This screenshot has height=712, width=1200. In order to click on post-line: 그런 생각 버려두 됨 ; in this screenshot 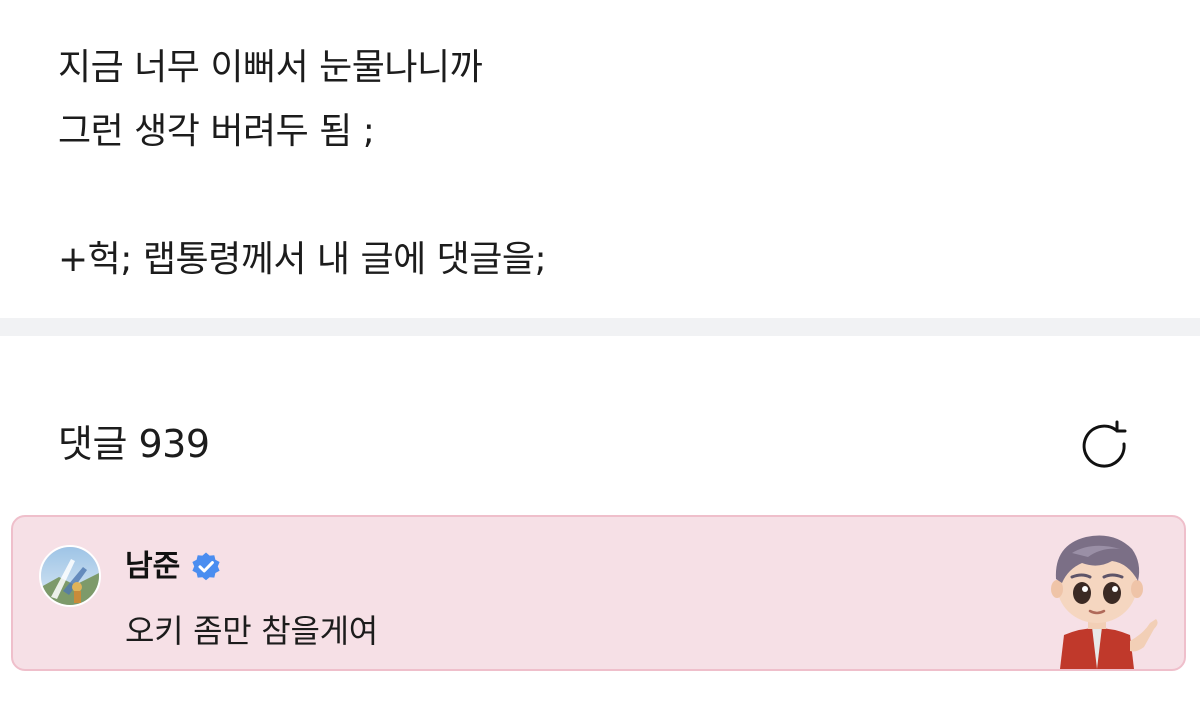, I will do `click(216, 131)`.